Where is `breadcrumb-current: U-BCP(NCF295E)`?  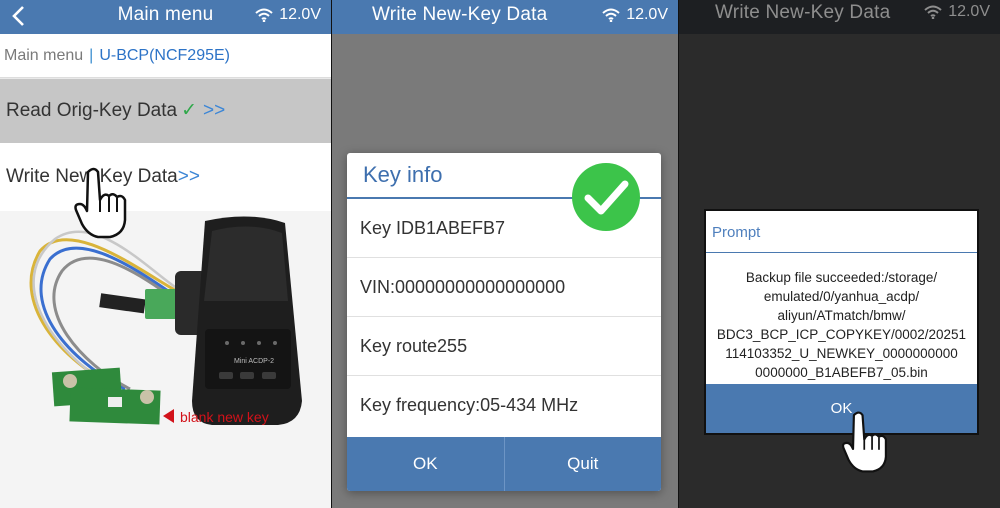
breadcrumb-current: U-BCP(NCF295E) is located at coordinates (164, 55).